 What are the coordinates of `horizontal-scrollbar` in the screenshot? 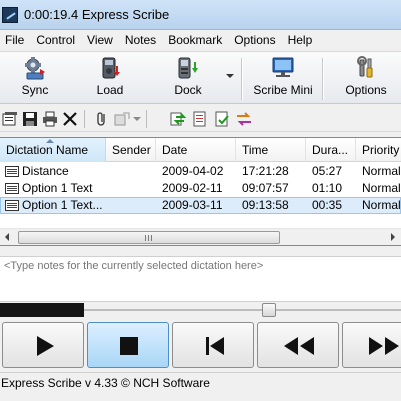 It's located at (200, 236).